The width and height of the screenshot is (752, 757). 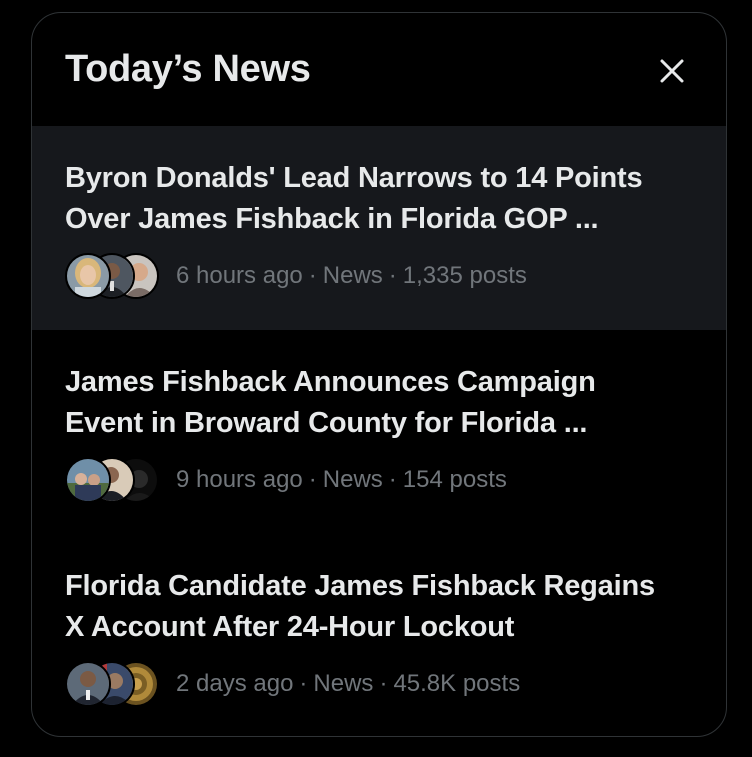 What do you see at coordinates (360, 586) in the screenshot?
I see `headline-line: Florida Candidate James Fishback Regains` at bounding box center [360, 586].